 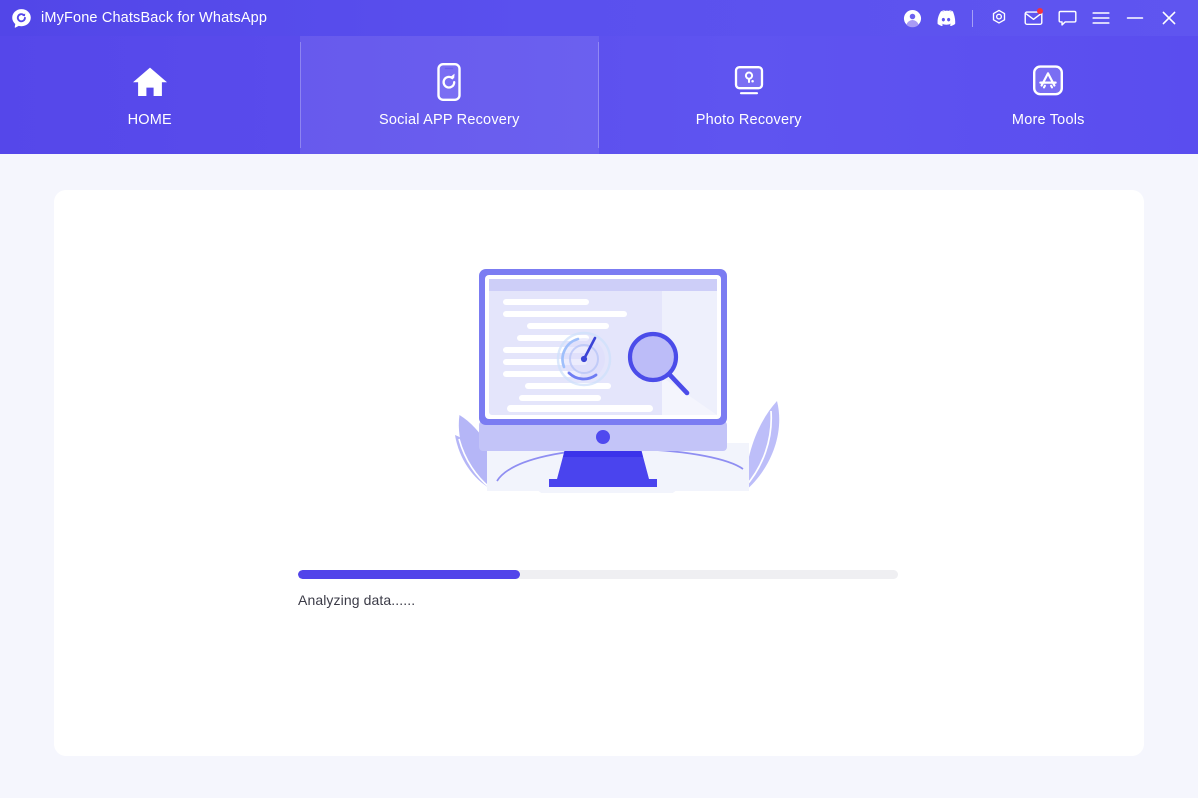 What do you see at coordinates (150, 82) in the screenshot?
I see `home-icon` at bounding box center [150, 82].